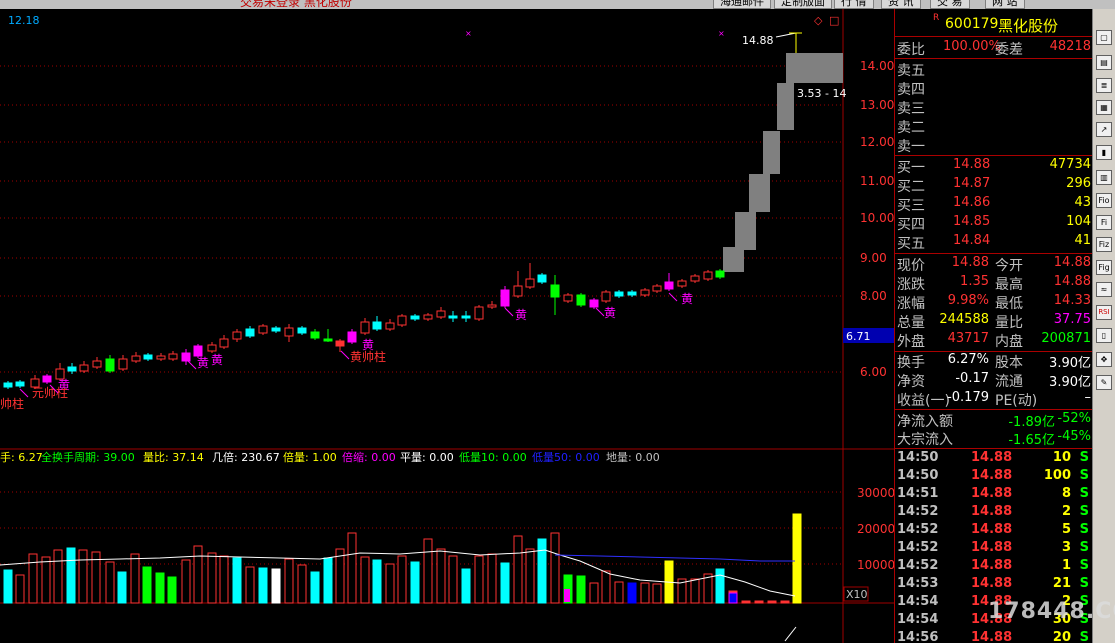 The width and height of the screenshot is (1115, 643). Describe the element at coordinates (1104, 267) in the screenshot. I see `fig-icon: Fig` at that location.